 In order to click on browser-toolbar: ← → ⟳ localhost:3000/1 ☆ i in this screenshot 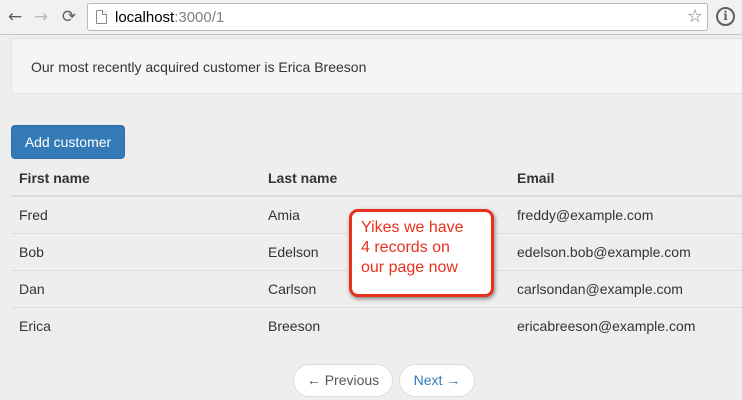, I will do `click(371, 17)`.